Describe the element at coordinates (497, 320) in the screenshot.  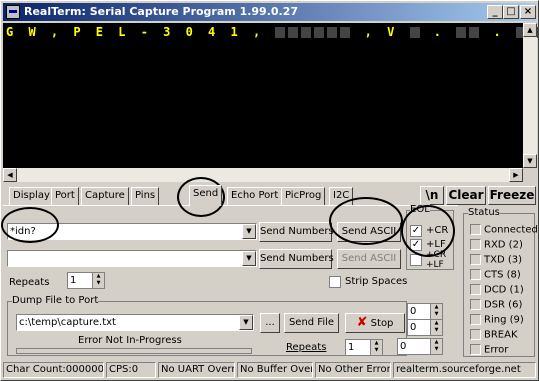
I see `status-ring: Ring (9)` at that location.